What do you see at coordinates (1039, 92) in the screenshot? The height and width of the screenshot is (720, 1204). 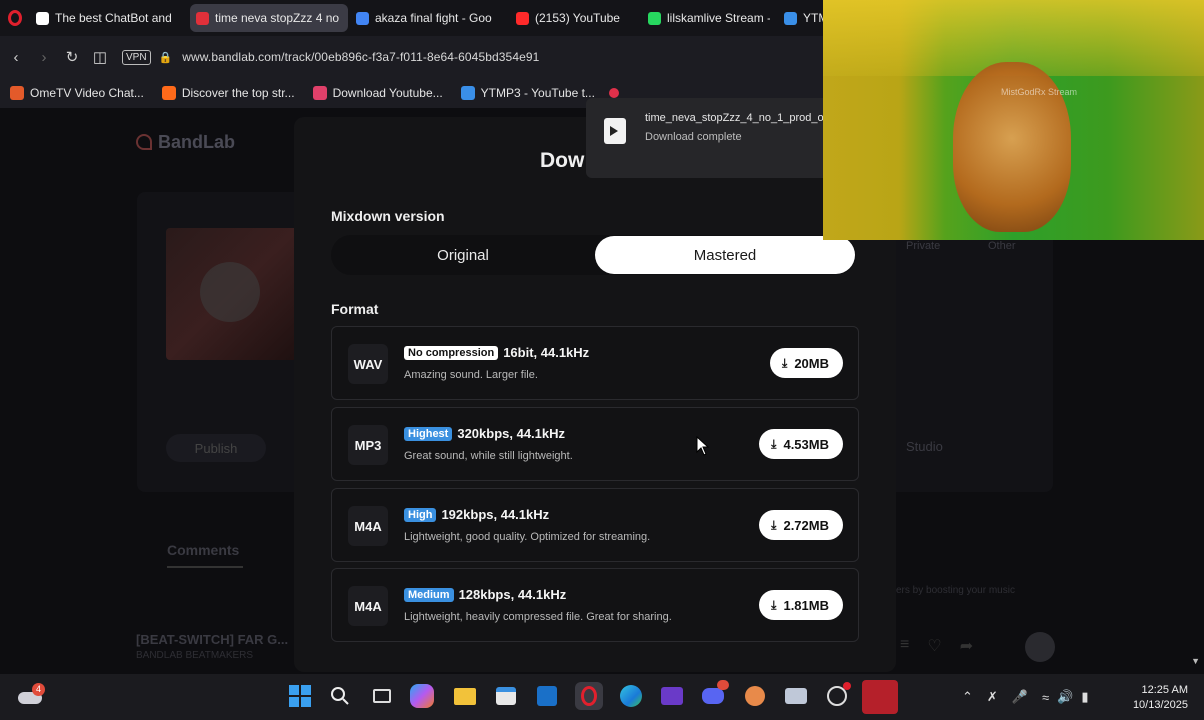 I see `webcam-overlay-text: MistGodRx Stream` at bounding box center [1039, 92].